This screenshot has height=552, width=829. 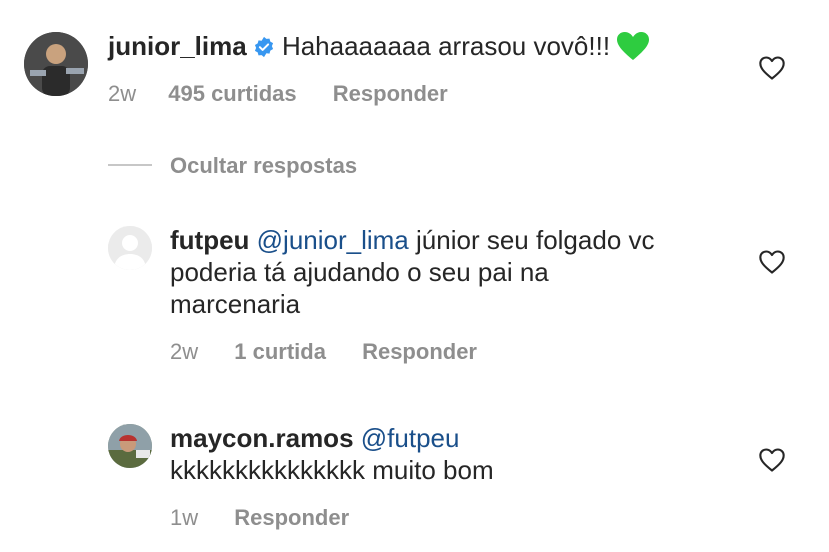 I want to click on reply-maycon-meta: 1w Responder, so click(x=259, y=518).